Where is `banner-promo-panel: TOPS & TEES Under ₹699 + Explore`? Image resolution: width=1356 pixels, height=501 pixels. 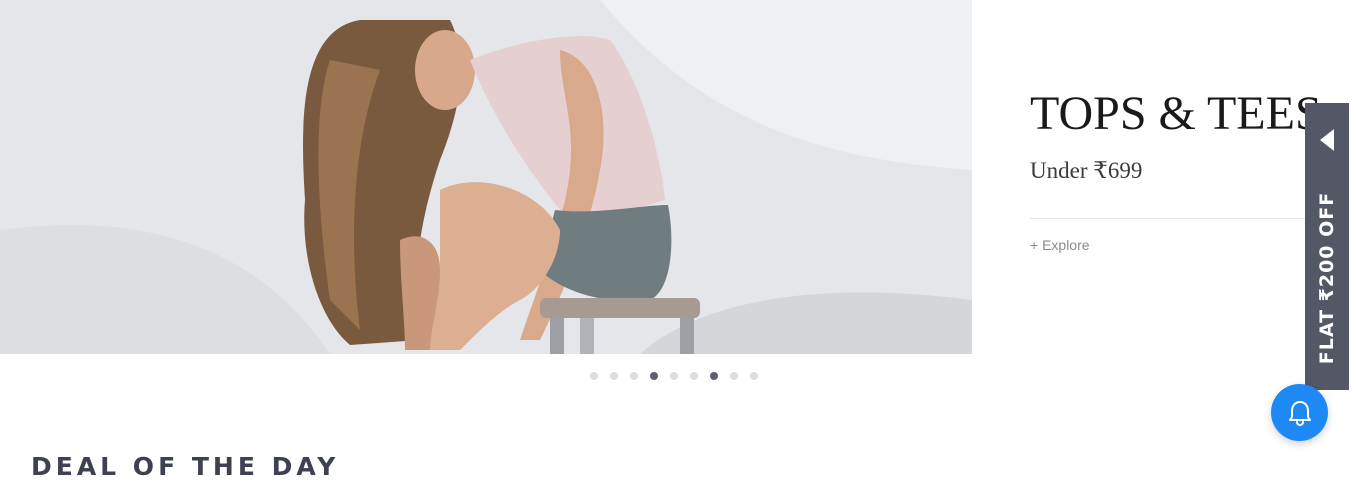
banner-promo-panel: TOPS & TEES Under ₹699 + Explore is located at coordinates (1176, 171).